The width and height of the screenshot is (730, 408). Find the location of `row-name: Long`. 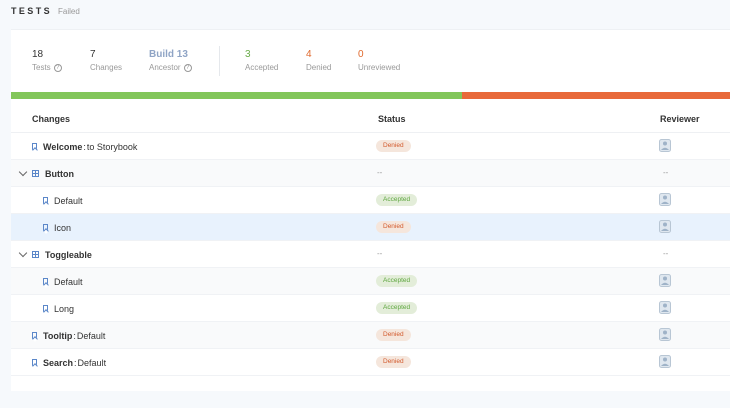

row-name: Long is located at coordinates (58, 308).